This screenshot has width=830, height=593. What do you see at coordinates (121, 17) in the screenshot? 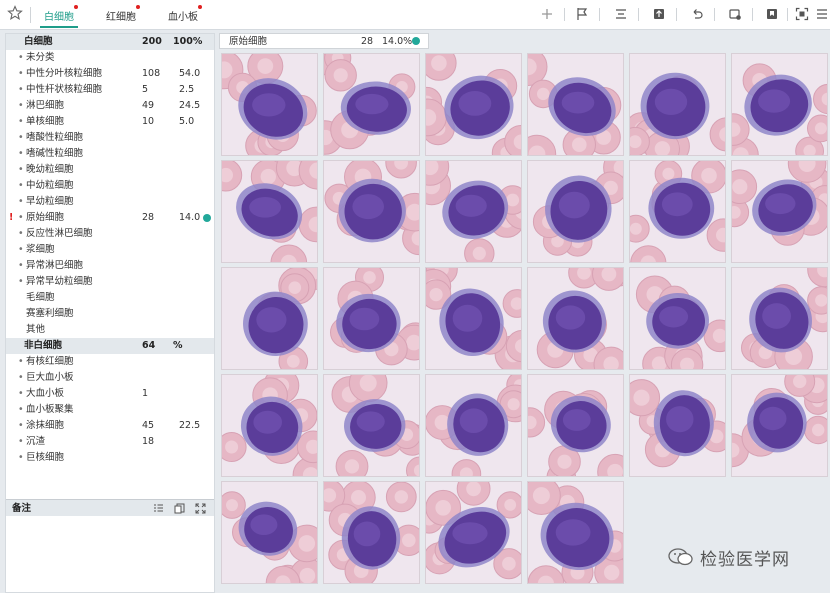
I see `tab-label: 红细胞` at bounding box center [121, 17].